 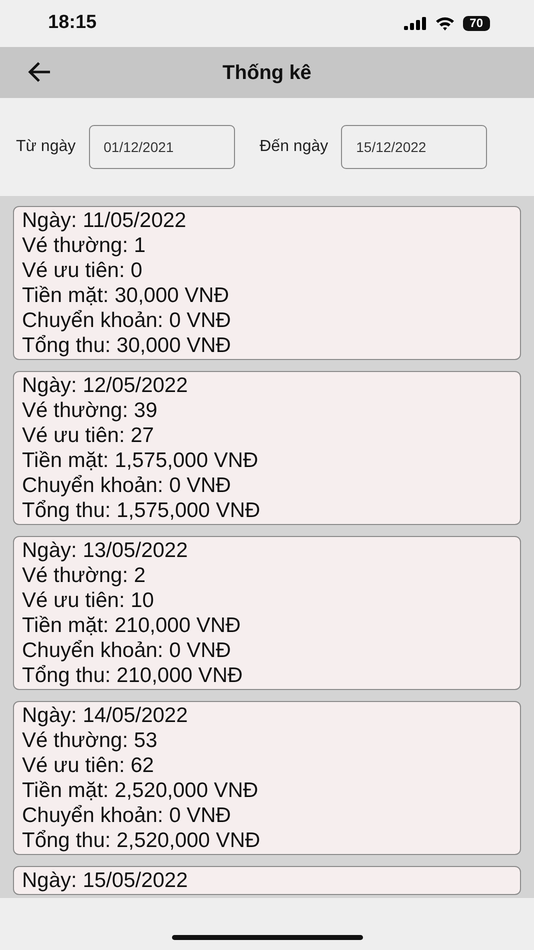 I want to click on status-time: 18:15, so click(x=72, y=23).